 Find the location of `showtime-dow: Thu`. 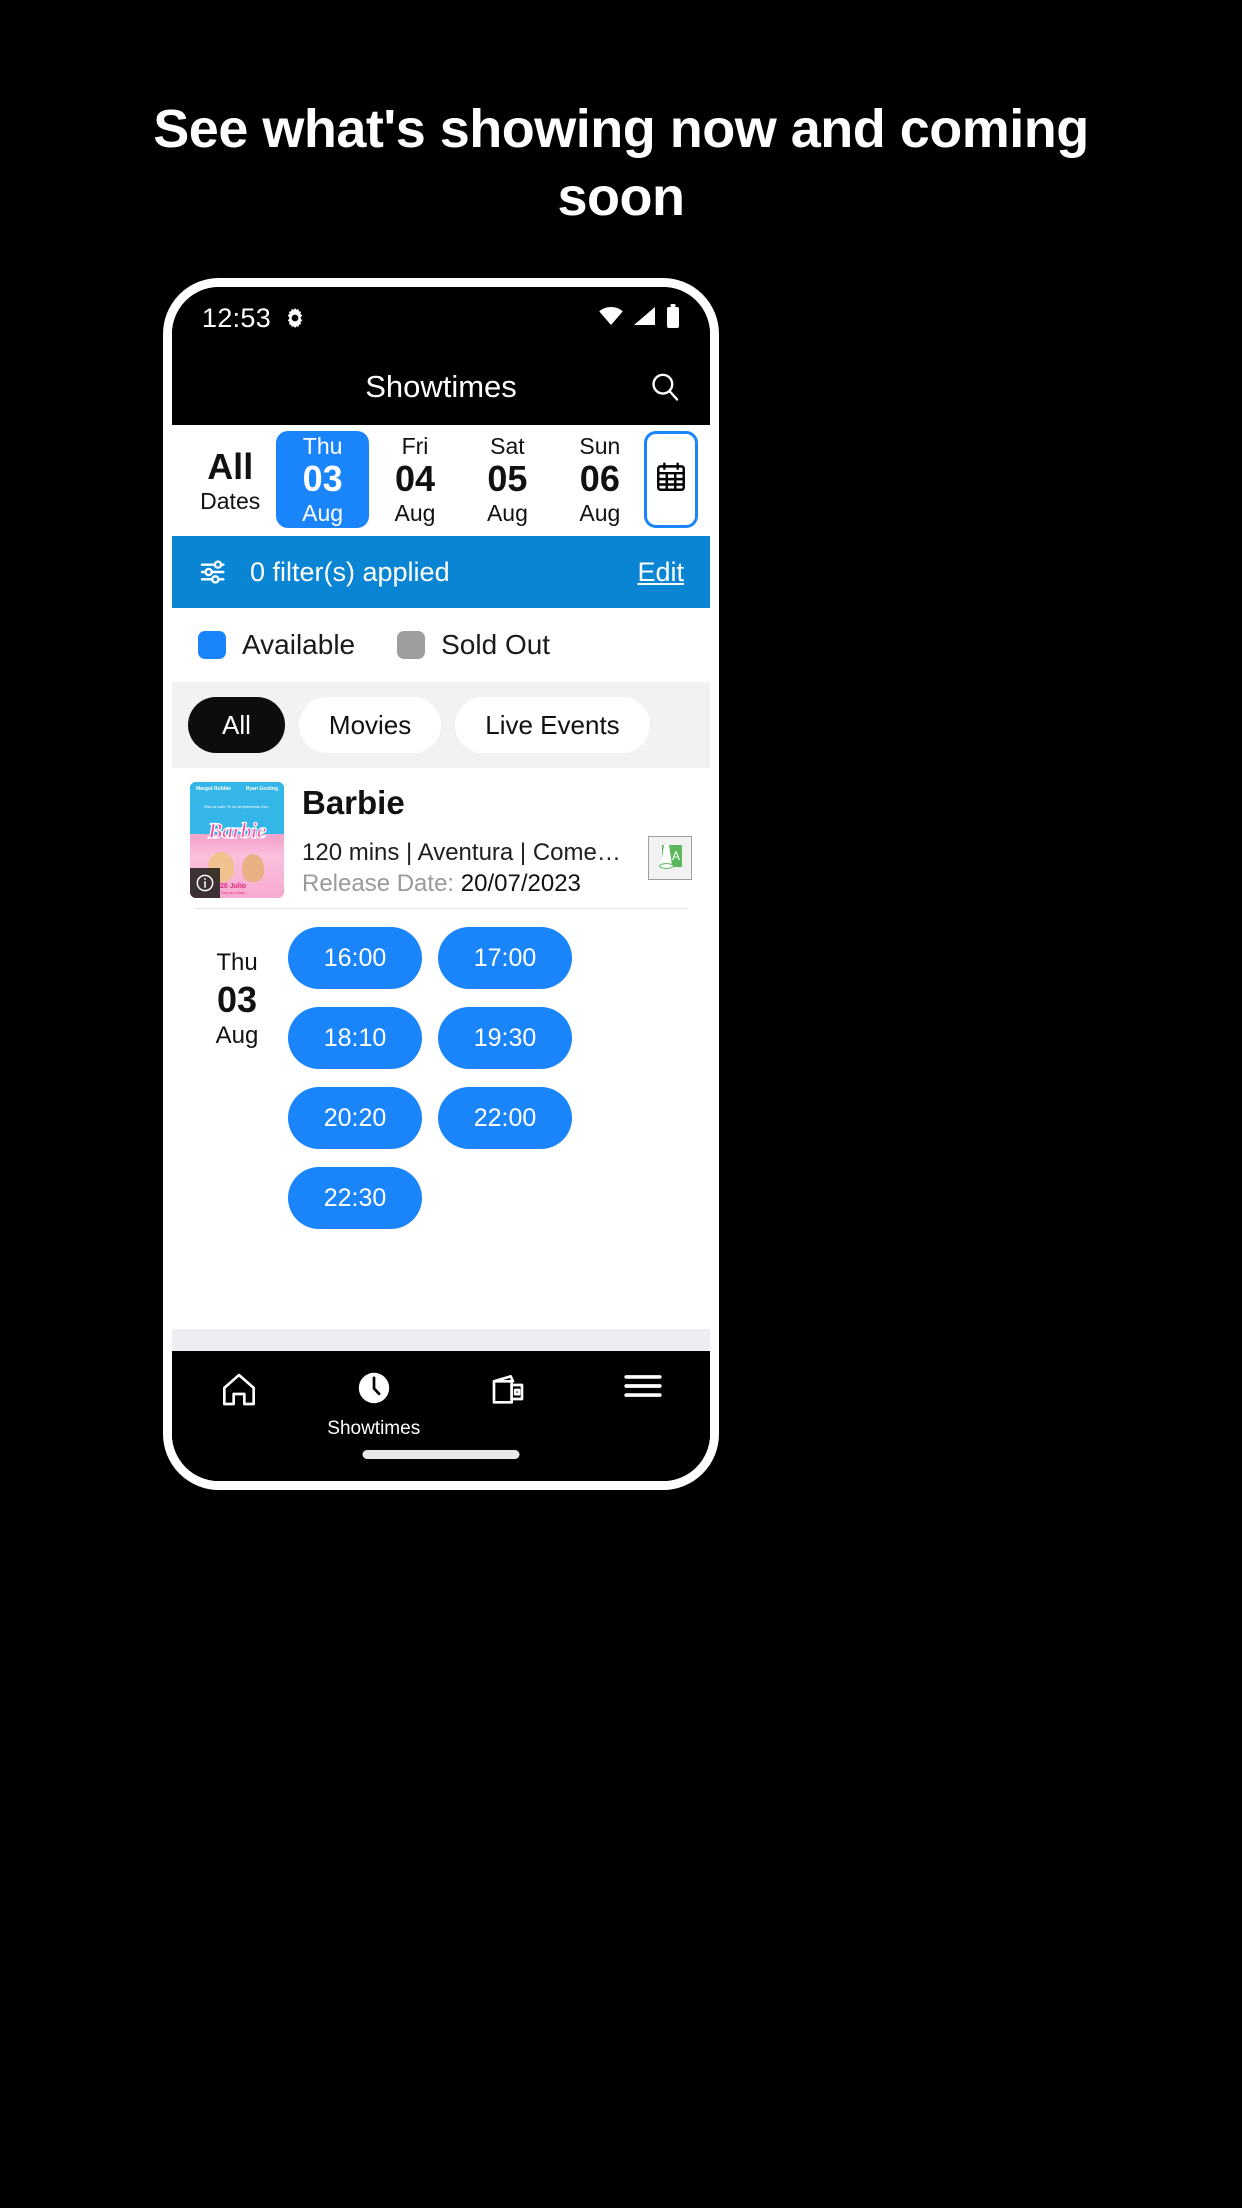

showtime-dow: Thu is located at coordinates (237, 962).